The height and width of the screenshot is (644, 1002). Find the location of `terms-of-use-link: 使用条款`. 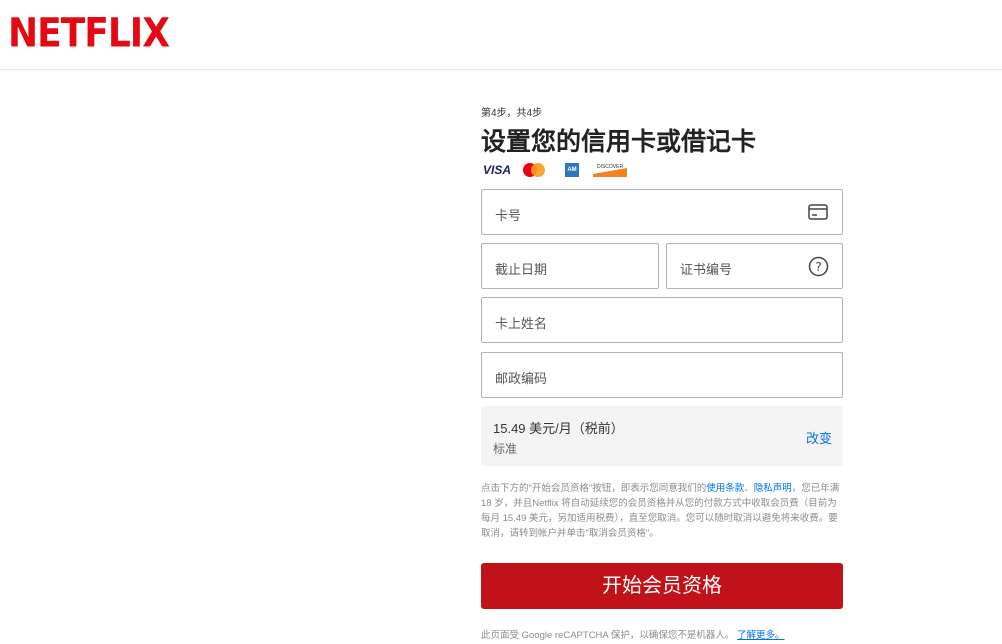

terms-of-use-link: 使用条款 is located at coordinates (725, 488).